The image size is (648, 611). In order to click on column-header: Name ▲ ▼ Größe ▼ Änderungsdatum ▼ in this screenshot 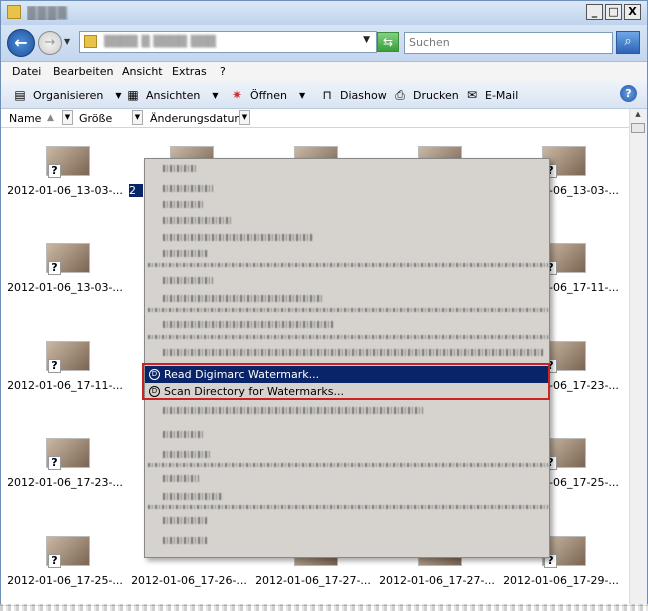, I will do `click(324, 118)`.